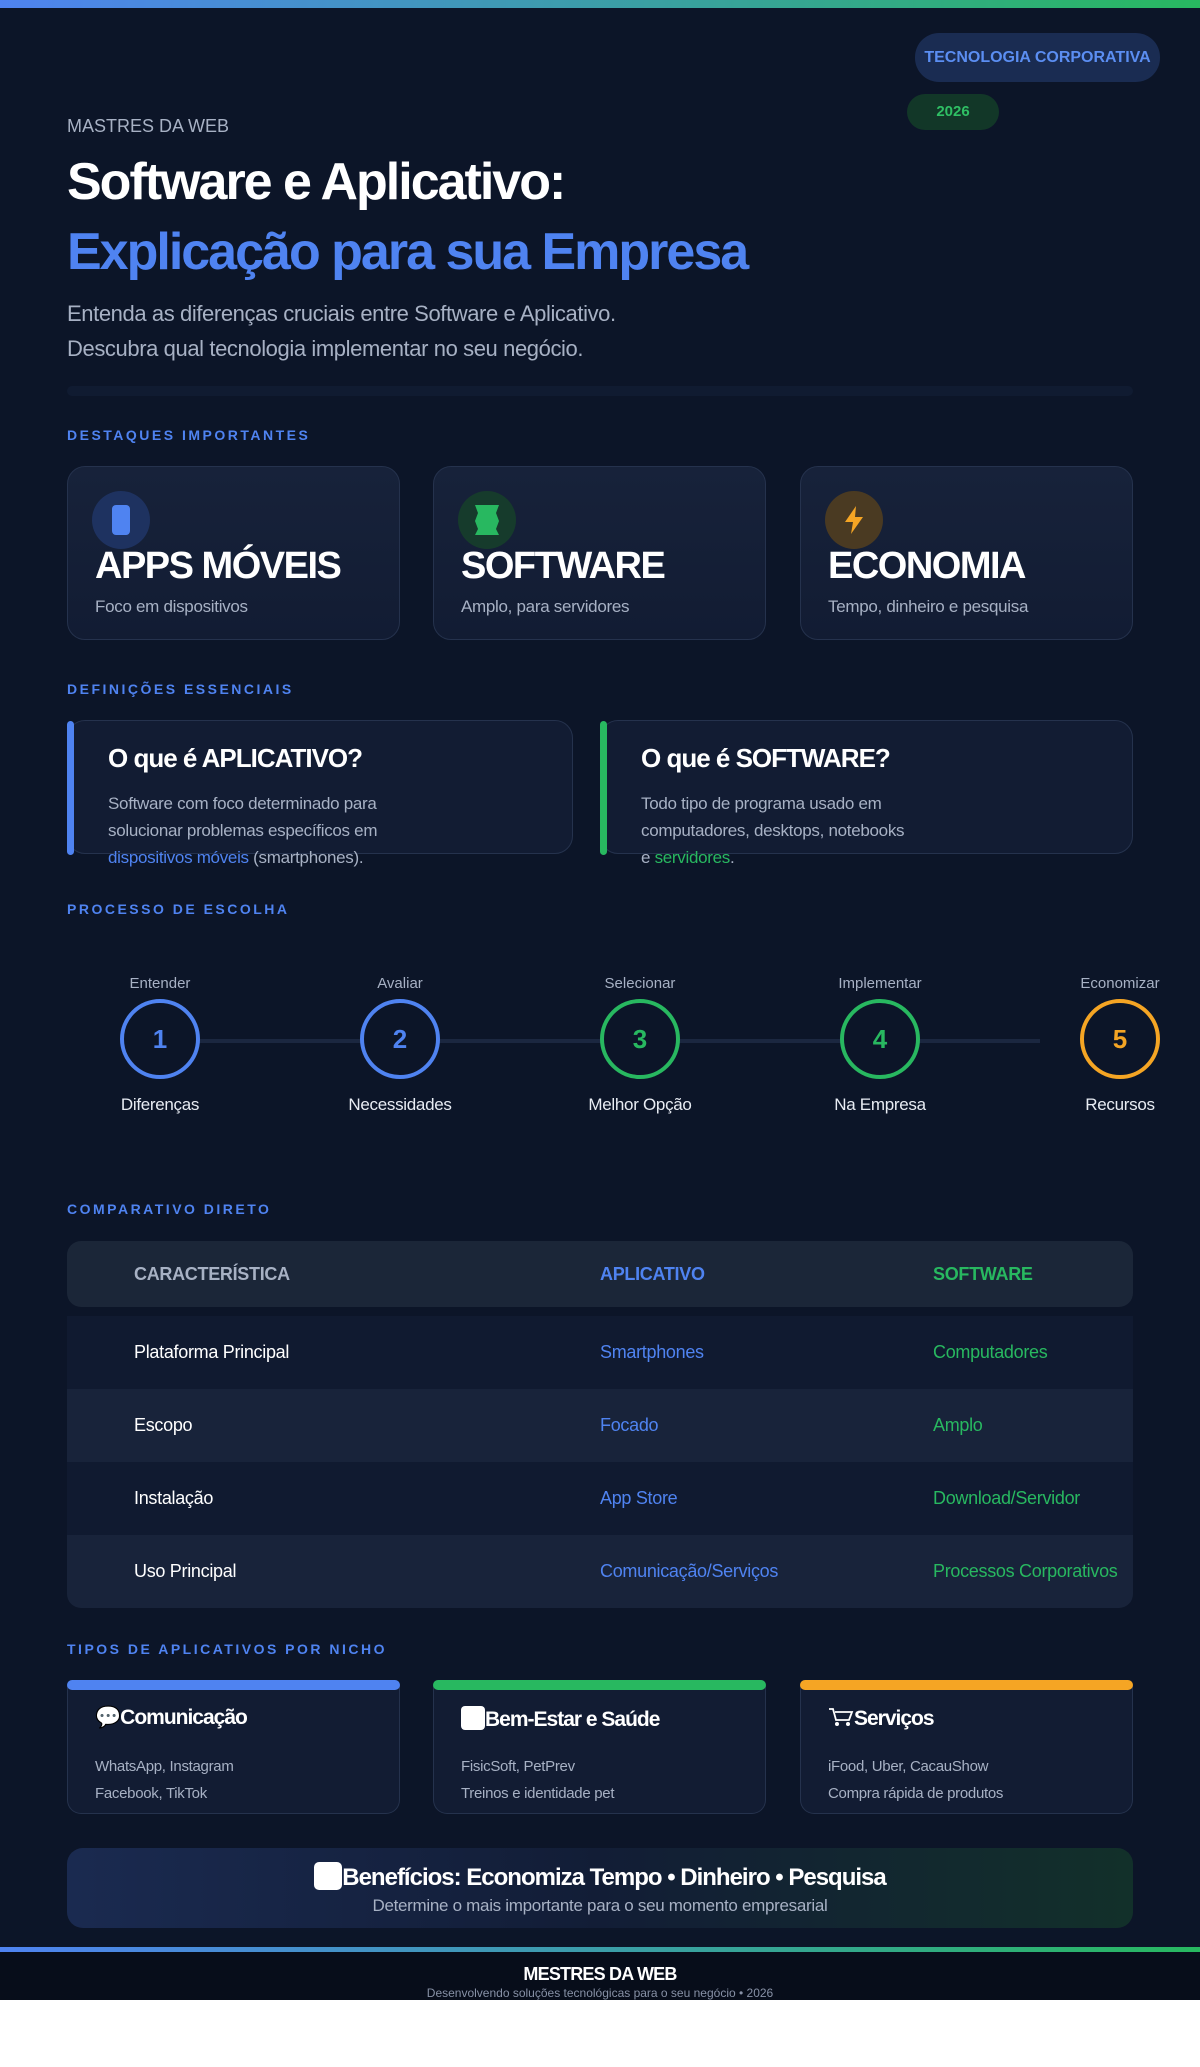  What do you see at coordinates (163, 1425) in the screenshot?
I see `table-cell: Escopo` at bounding box center [163, 1425].